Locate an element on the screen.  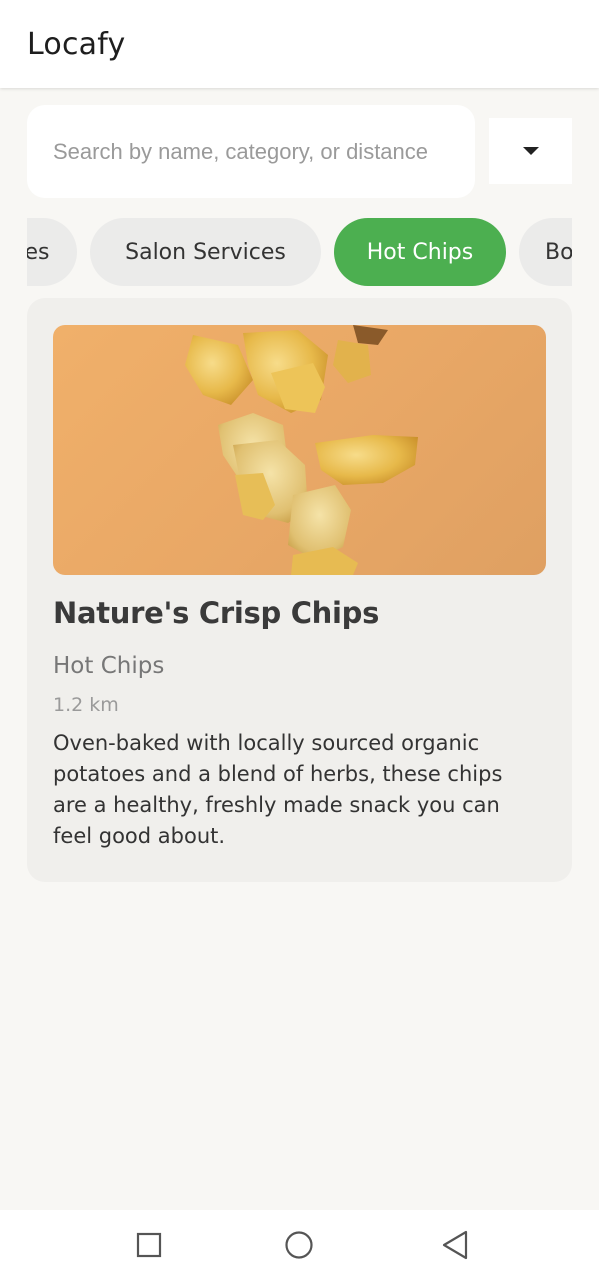
search-input is located at coordinates (253, 151).